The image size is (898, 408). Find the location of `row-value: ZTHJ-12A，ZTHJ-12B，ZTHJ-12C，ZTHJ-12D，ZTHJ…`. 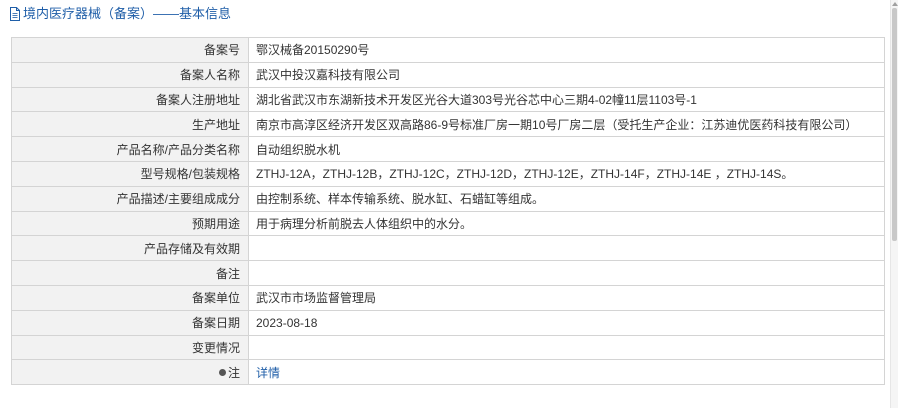

row-value: ZTHJ-12A，ZTHJ-12B，ZTHJ-12C，ZTHJ-12D，ZTHJ… is located at coordinates (566, 173).